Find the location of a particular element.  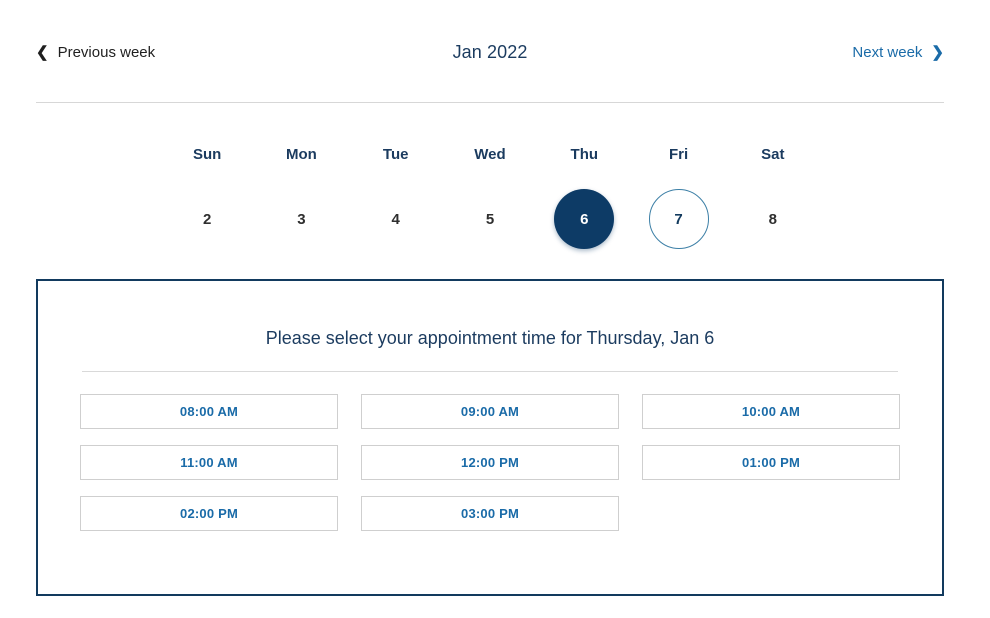

date-button-5: 5 is located at coordinates (490, 219).